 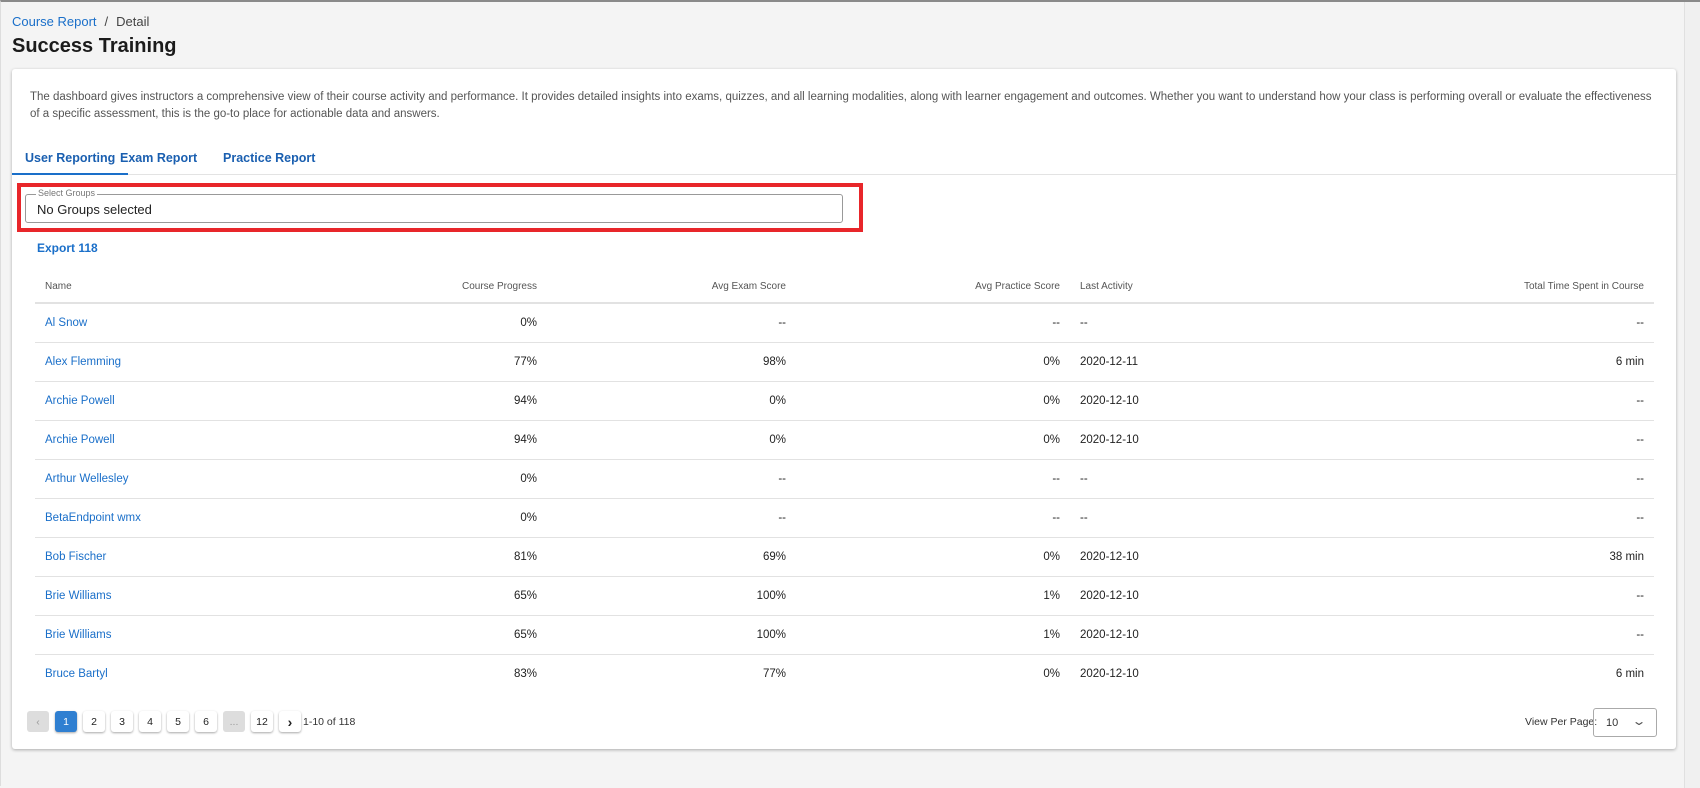 I want to click on cell-total-time: 6 min, so click(x=1629, y=673).